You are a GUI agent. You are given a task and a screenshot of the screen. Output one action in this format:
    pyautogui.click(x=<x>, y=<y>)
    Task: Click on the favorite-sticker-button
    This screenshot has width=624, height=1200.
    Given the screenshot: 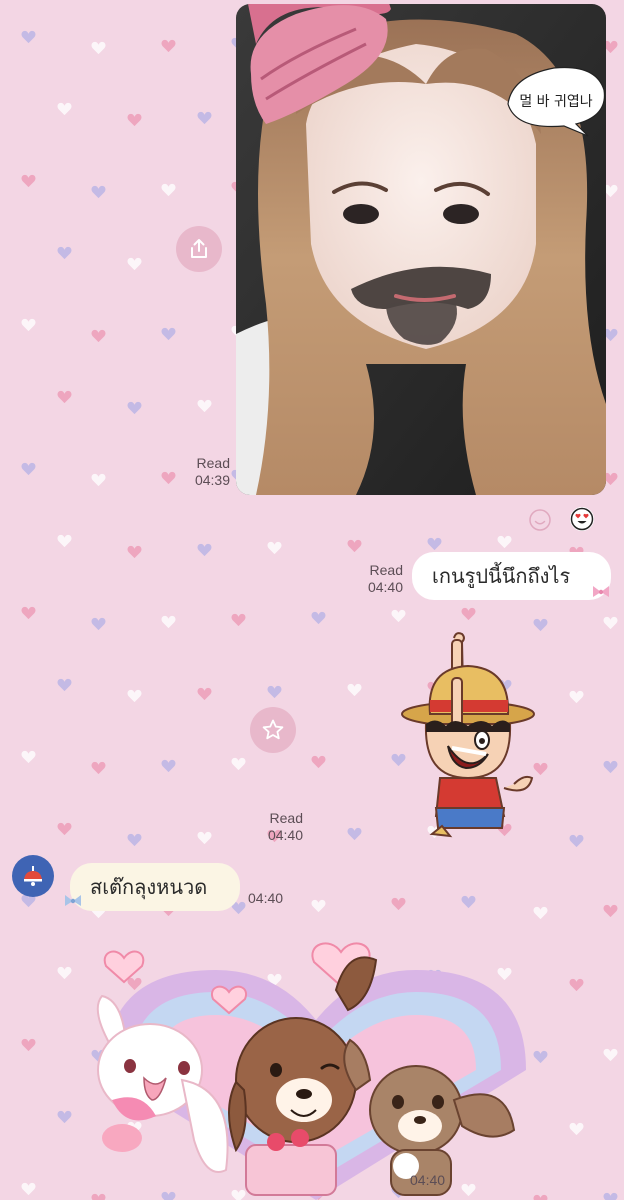 What is the action you would take?
    pyautogui.click(x=273, y=730)
    